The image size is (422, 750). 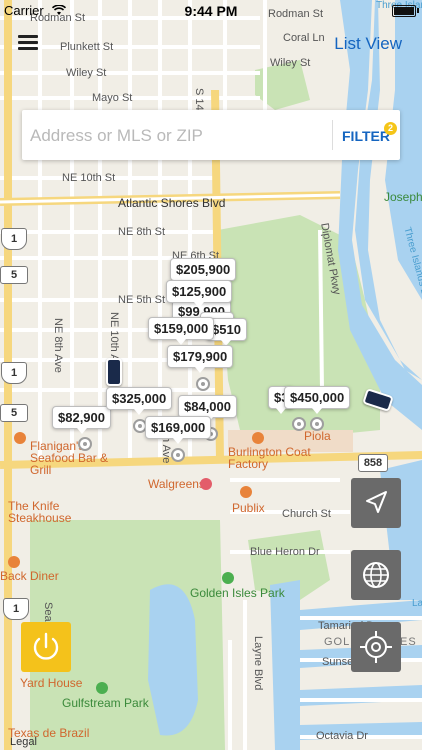 I want to click on battery-icon, so click(x=405, y=11).